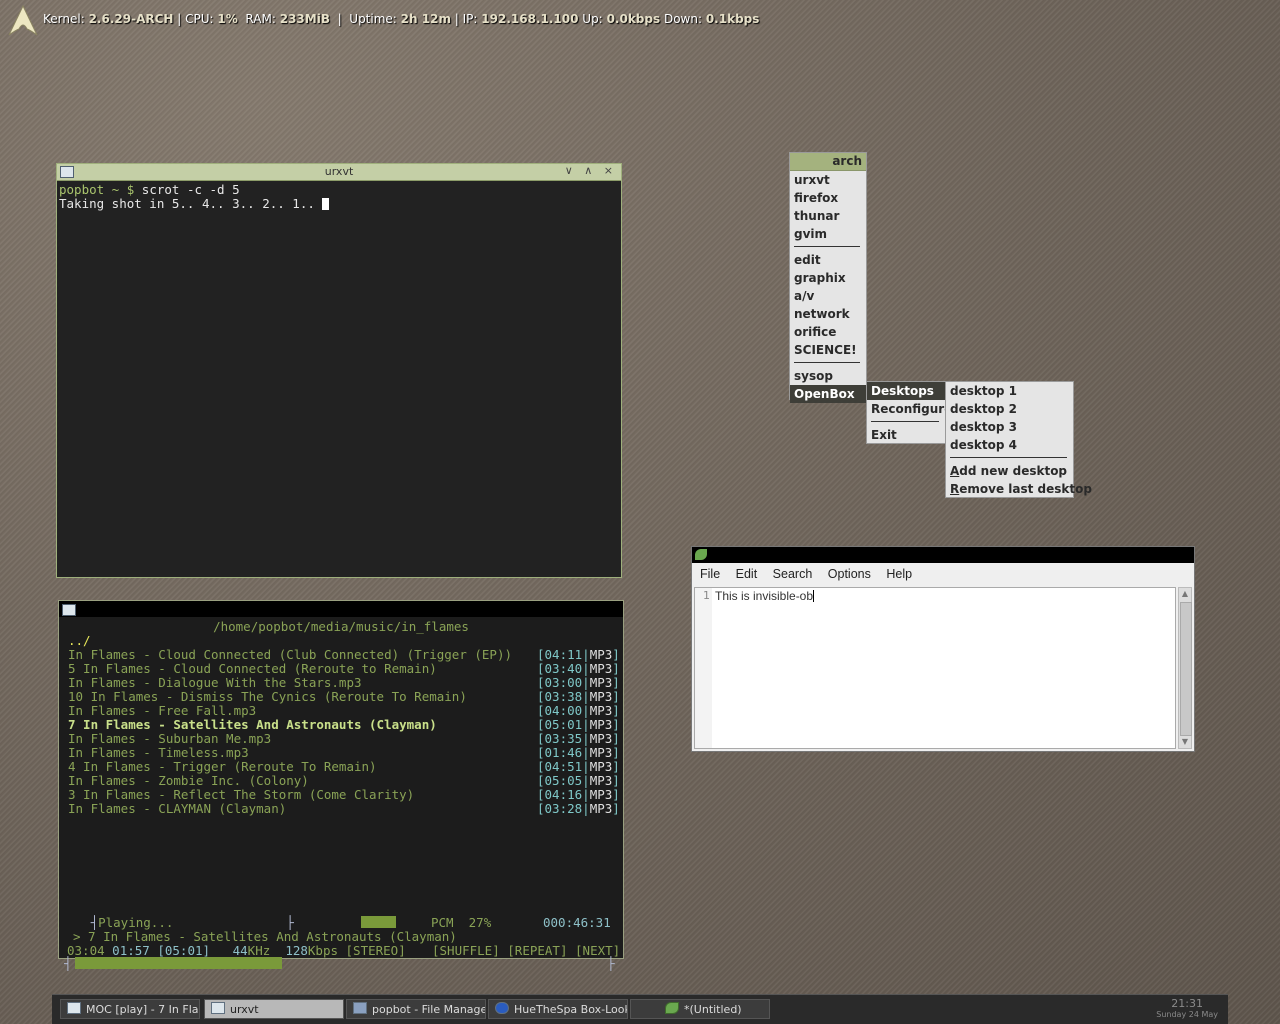 The image size is (1280, 1024). I want to click on menu-item-science: SCIENCE!, so click(828, 350).